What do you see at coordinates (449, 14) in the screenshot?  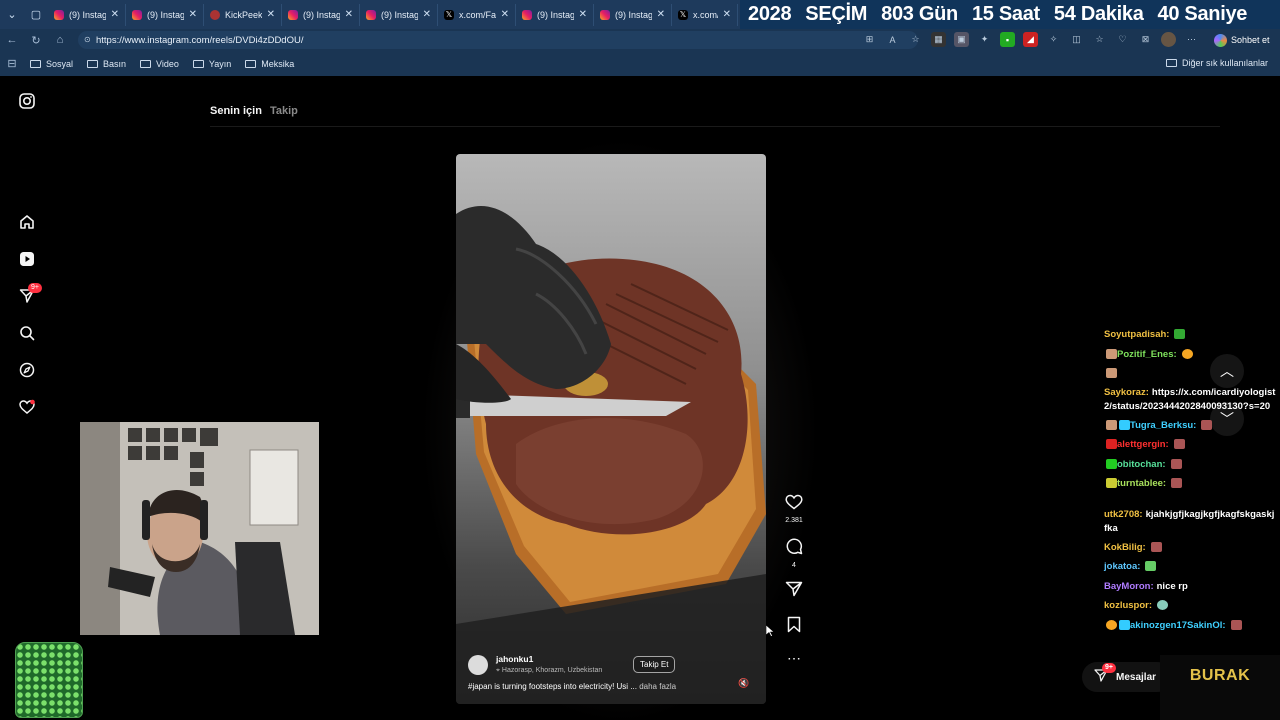 I see `x-icon: 𝕏` at bounding box center [449, 14].